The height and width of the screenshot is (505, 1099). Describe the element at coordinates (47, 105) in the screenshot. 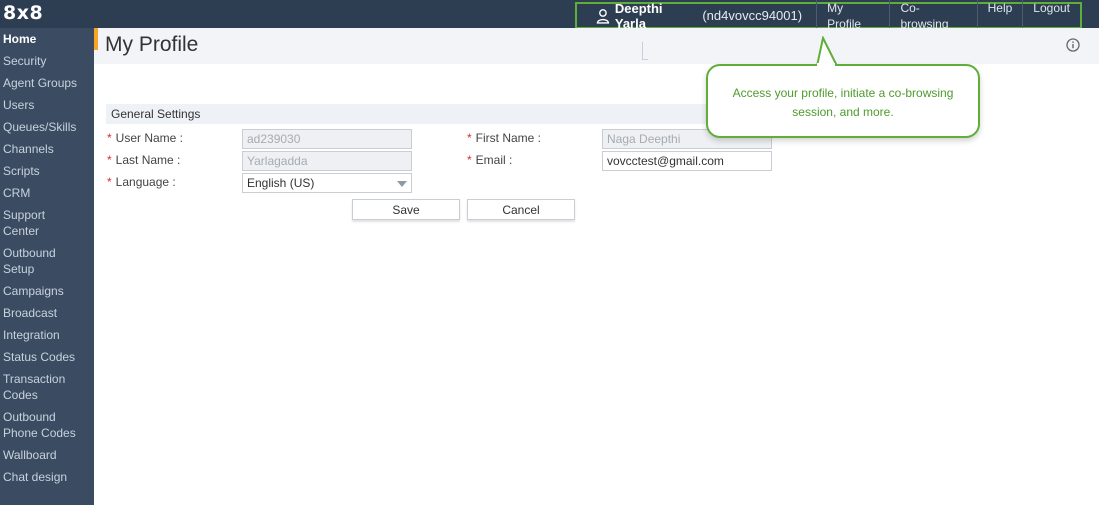

I see `sidebar-item-users: Users` at that location.